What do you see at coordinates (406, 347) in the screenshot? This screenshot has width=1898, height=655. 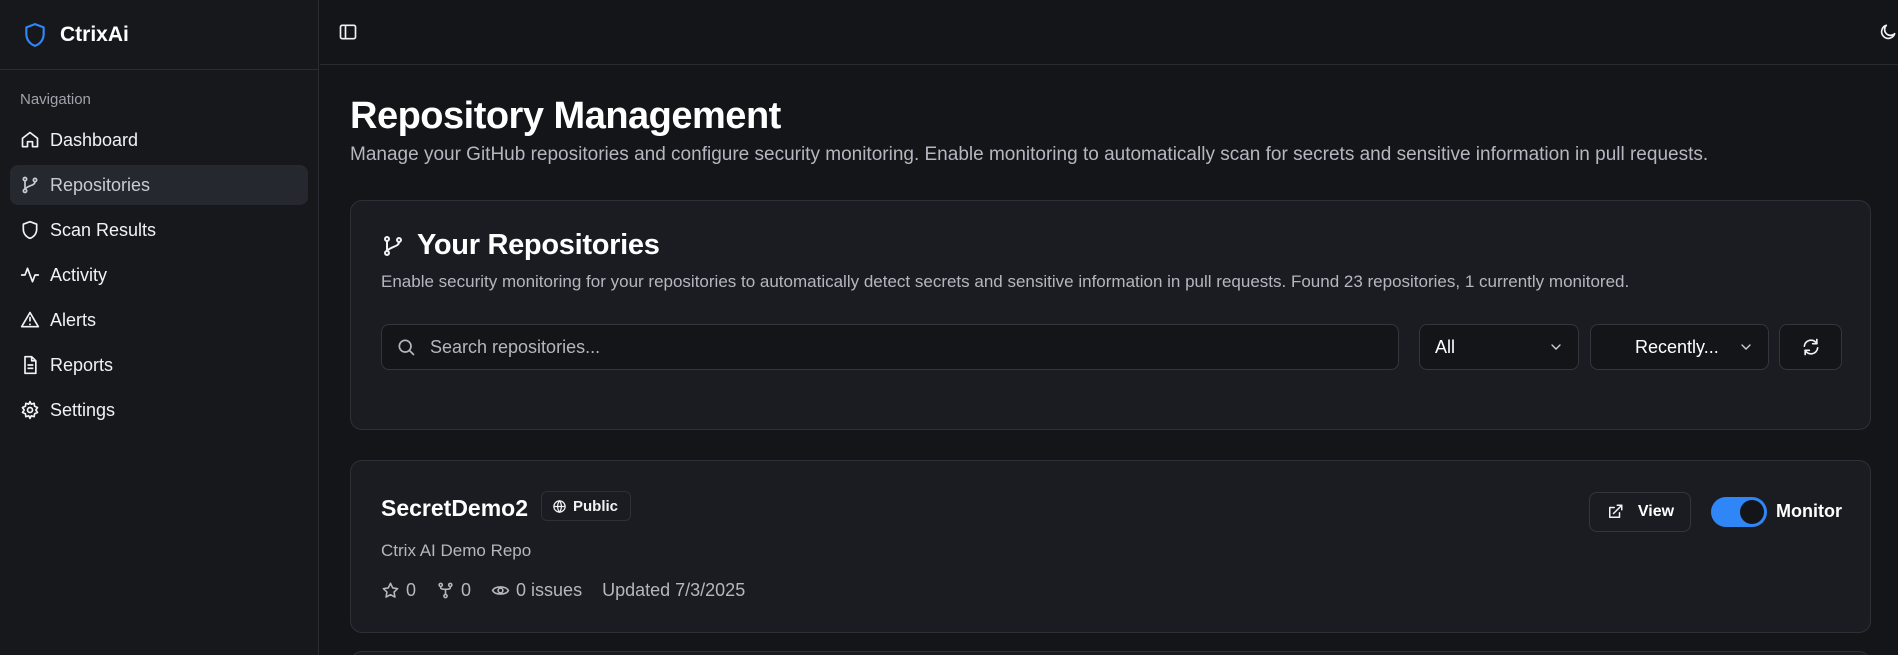 I see `search-icon` at bounding box center [406, 347].